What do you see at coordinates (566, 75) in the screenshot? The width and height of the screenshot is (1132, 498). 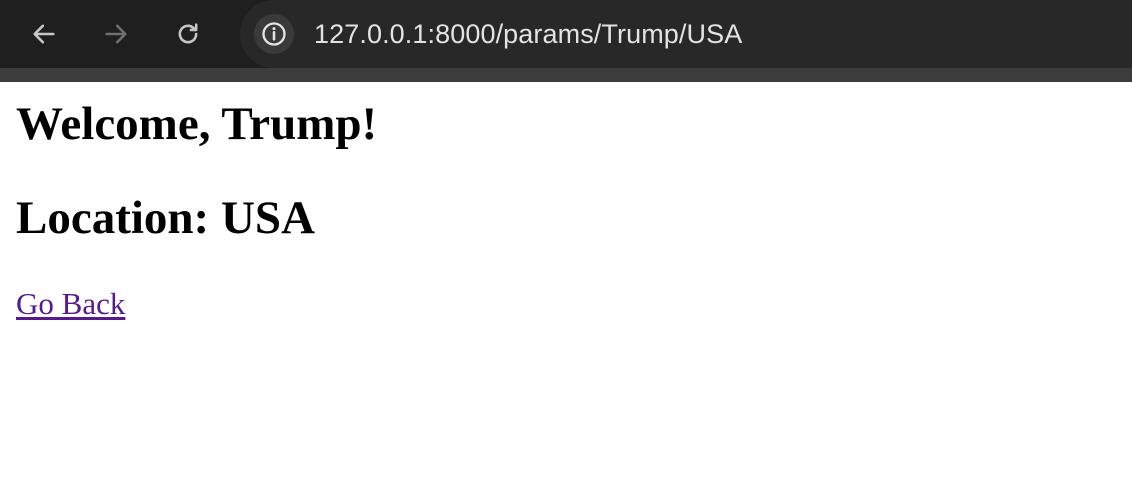 I see `toolbar-divider` at bounding box center [566, 75].